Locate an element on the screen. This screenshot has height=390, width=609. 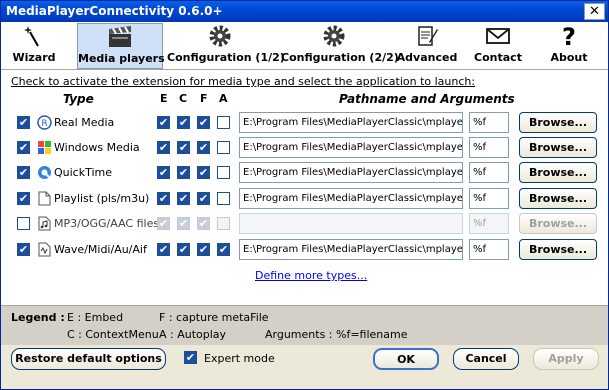
metafile-header: F is located at coordinates (204, 98).